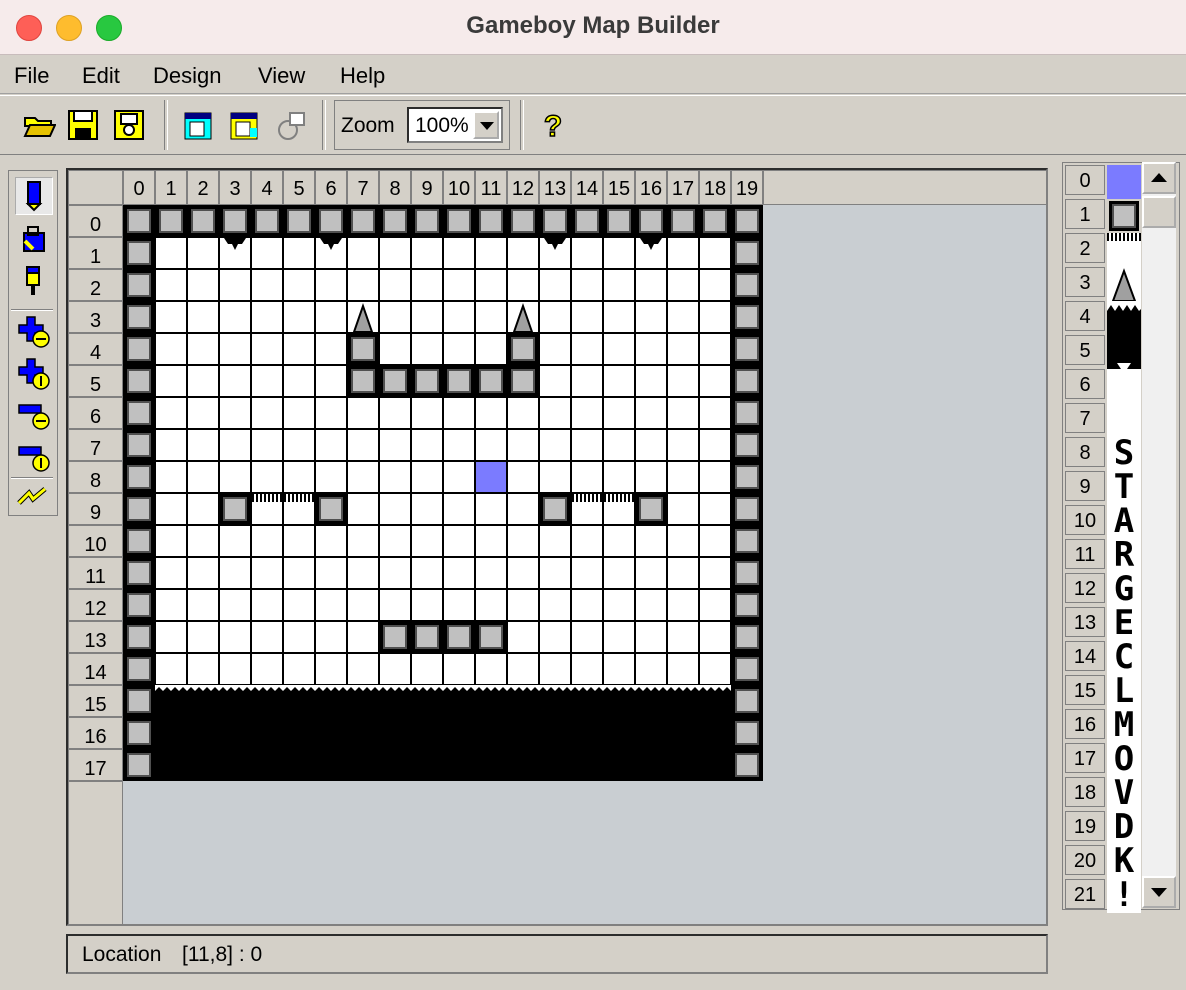  What do you see at coordinates (363, 317) in the screenshot?
I see `spike-tile` at bounding box center [363, 317].